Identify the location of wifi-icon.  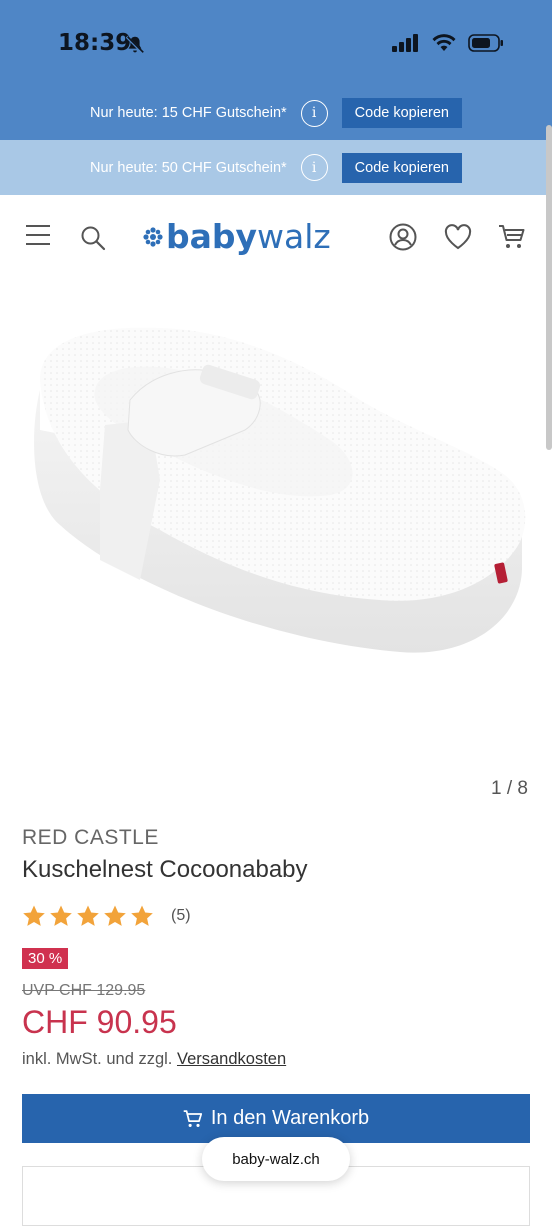
(444, 42).